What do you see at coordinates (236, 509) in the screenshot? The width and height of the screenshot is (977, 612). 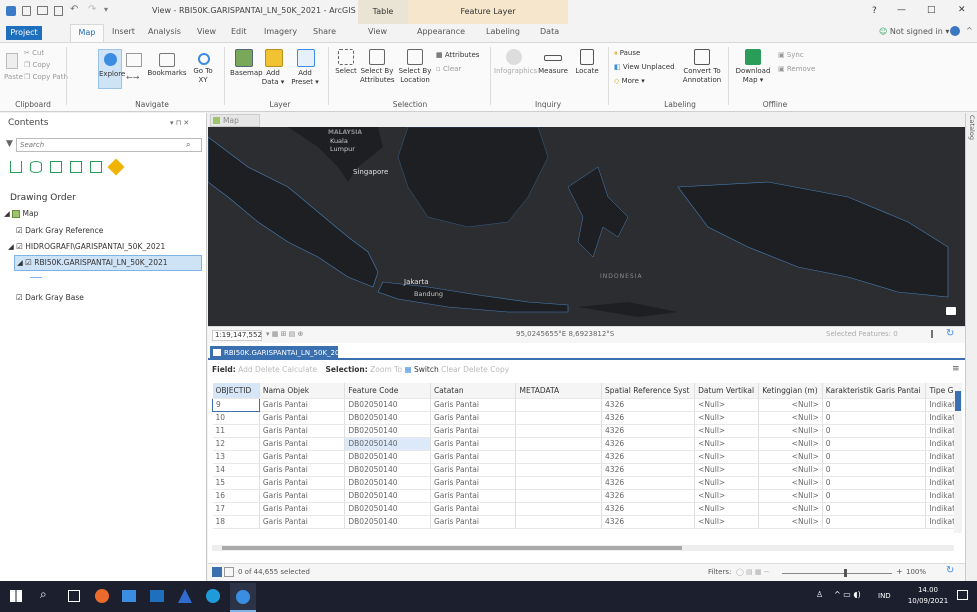 I see `table-cell: 17` at bounding box center [236, 509].